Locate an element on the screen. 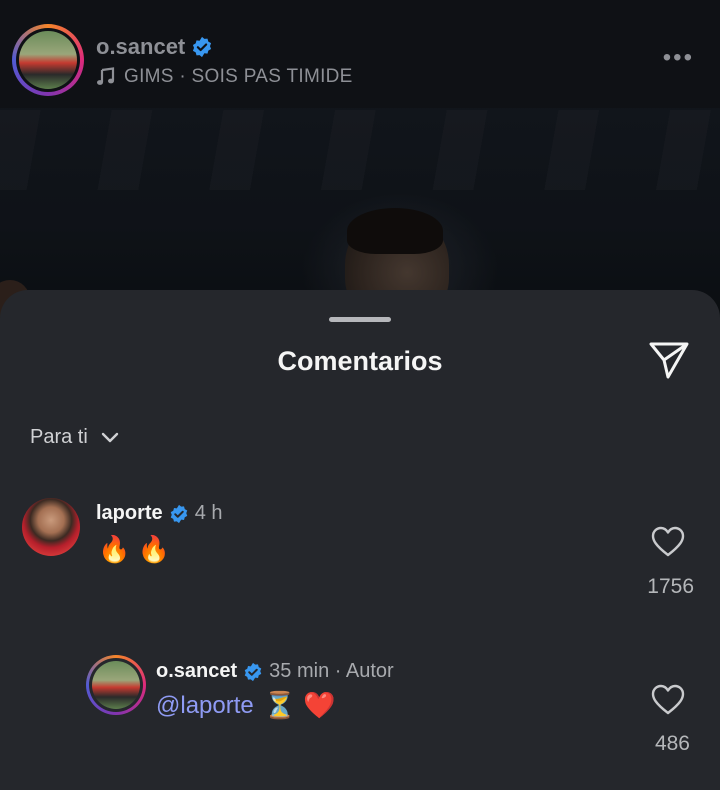 This screenshot has width=720, height=790. reply-header: o.sancet 35 min · Autor is located at coordinates (275, 671).